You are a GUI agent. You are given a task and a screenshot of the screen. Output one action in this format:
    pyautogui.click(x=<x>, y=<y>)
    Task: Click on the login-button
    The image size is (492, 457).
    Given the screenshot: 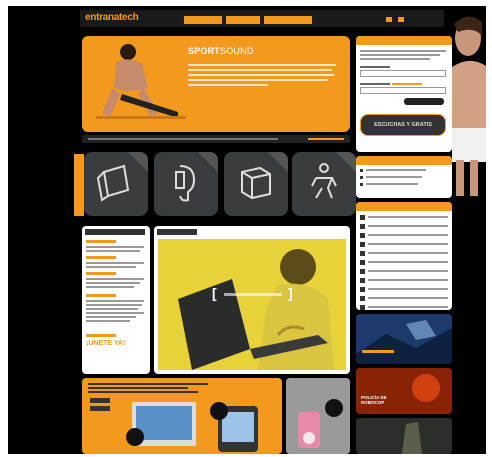 What is the action you would take?
    pyautogui.click(x=424, y=101)
    